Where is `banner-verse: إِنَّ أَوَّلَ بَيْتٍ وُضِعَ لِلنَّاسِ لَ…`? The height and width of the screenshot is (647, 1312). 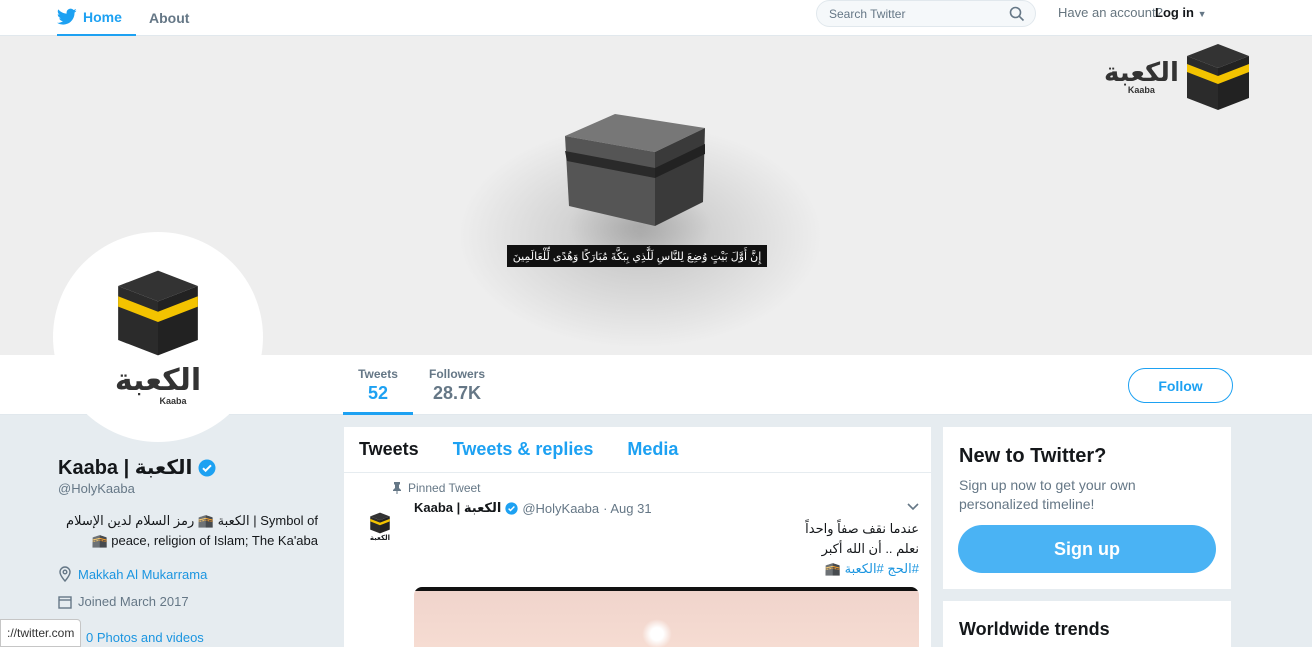 banner-verse: إِنَّ أَوَّلَ بَيْتٍ وُضِعَ لِلنَّاسِ لَ… is located at coordinates (637, 256).